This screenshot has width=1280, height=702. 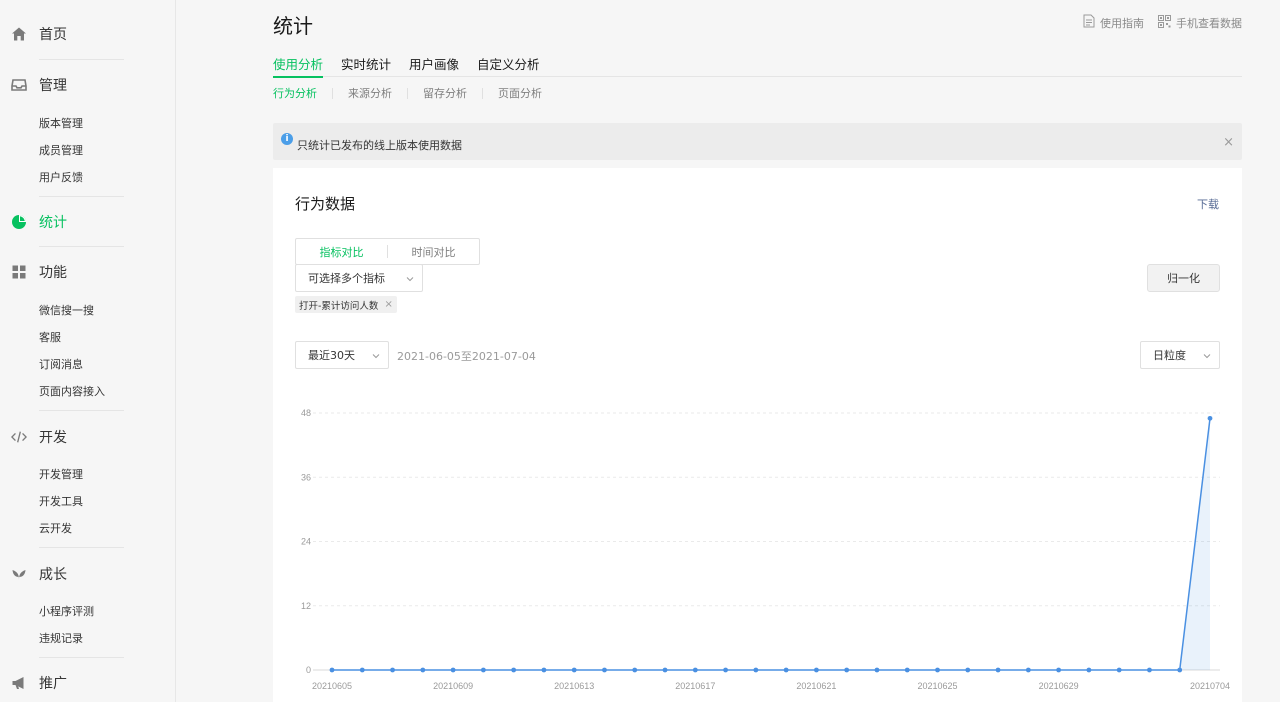 I want to click on nav-growth: 成长, so click(x=88, y=574).